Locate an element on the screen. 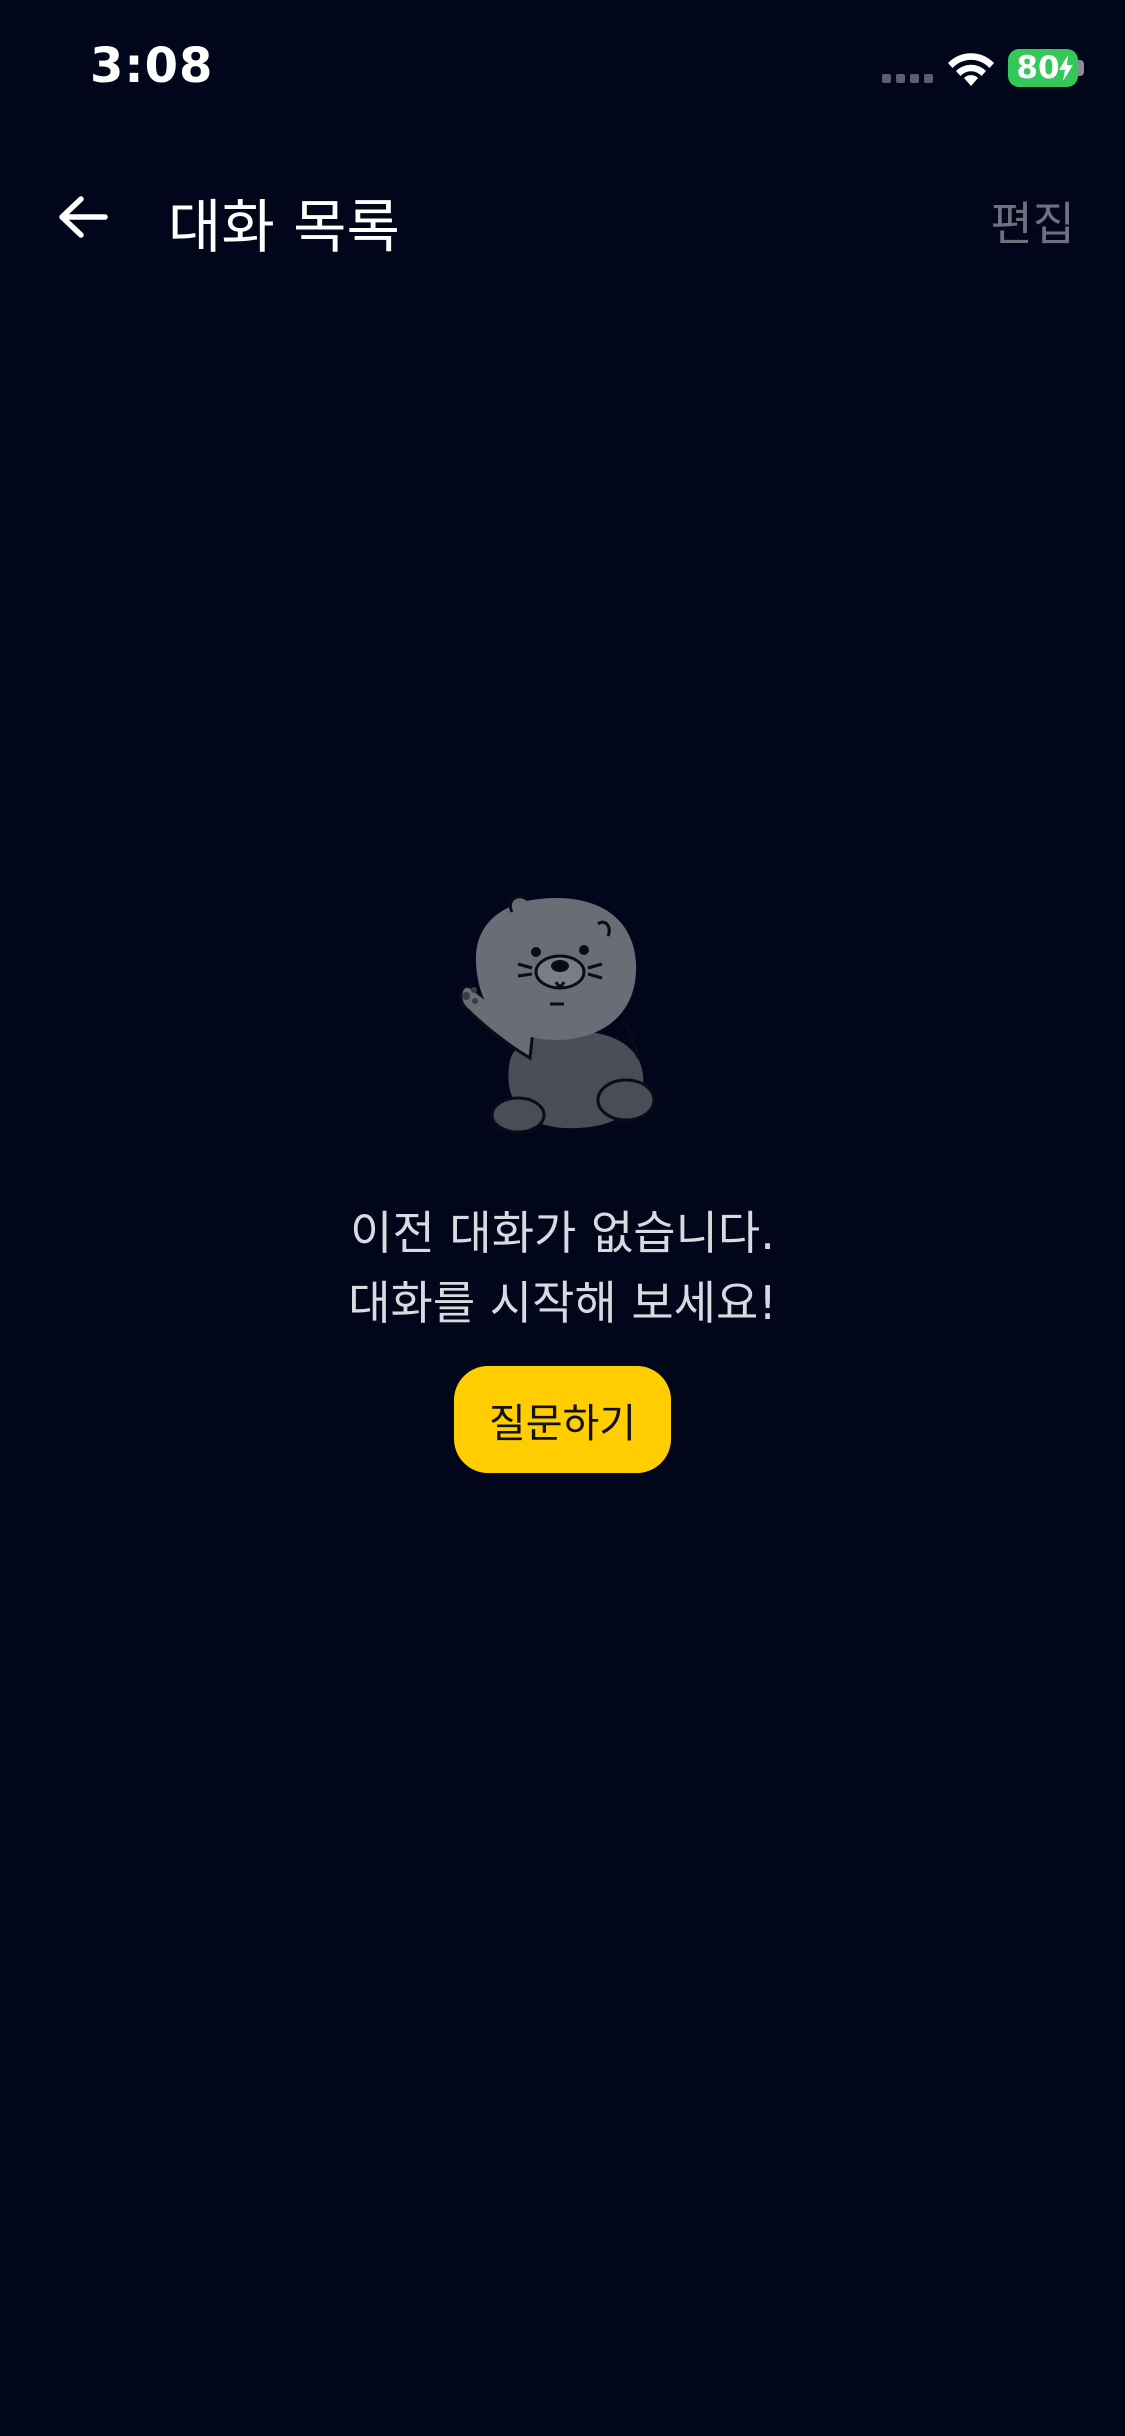  waving-bear-illustration is located at coordinates (557, 1014).